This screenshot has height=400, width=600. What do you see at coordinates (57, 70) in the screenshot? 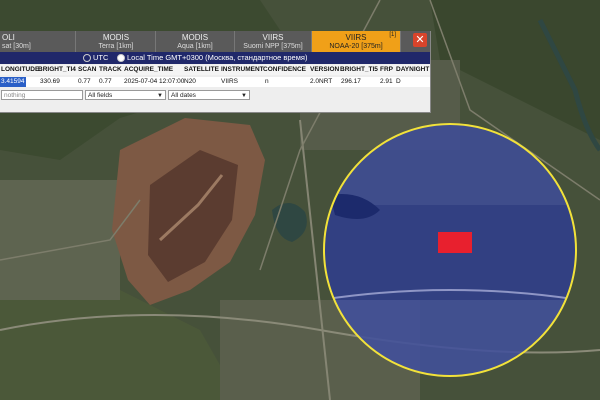
I see `column-header: BRIGHT_TI4` at bounding box center [57, 70].